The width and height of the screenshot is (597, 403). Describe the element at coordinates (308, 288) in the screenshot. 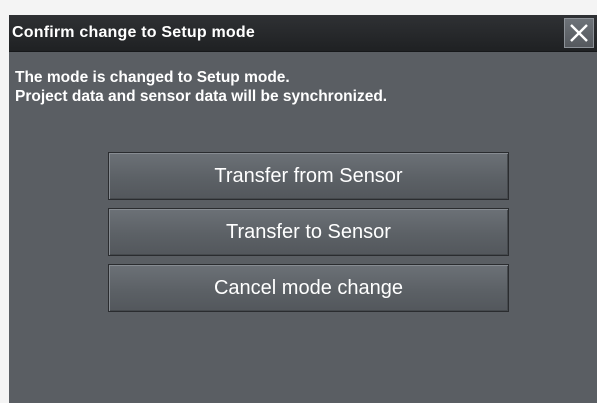

I see `cancel-mode-change-button: Cancel mode change` at that location.